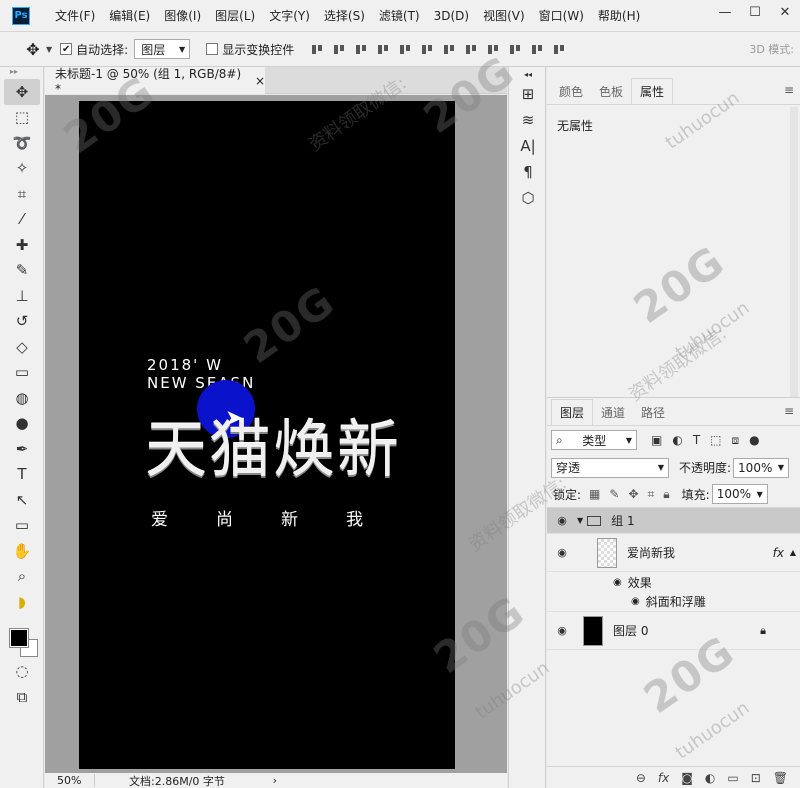  What do you see at coordinates (22, 118) in the screenshot?
I see `marquee-tool-icon: ⬚` at bounding box center [22, 118].